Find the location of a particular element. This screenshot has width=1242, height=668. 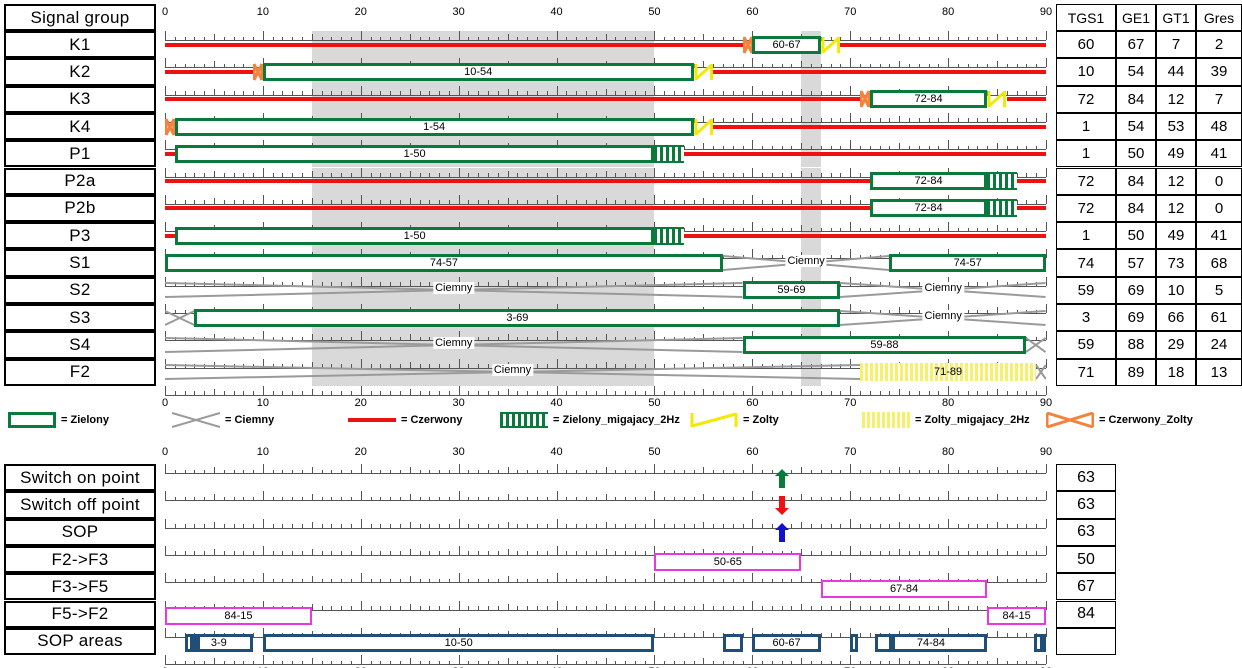

signal-group-row-s2: S2 is located at coordinates (80, 290).